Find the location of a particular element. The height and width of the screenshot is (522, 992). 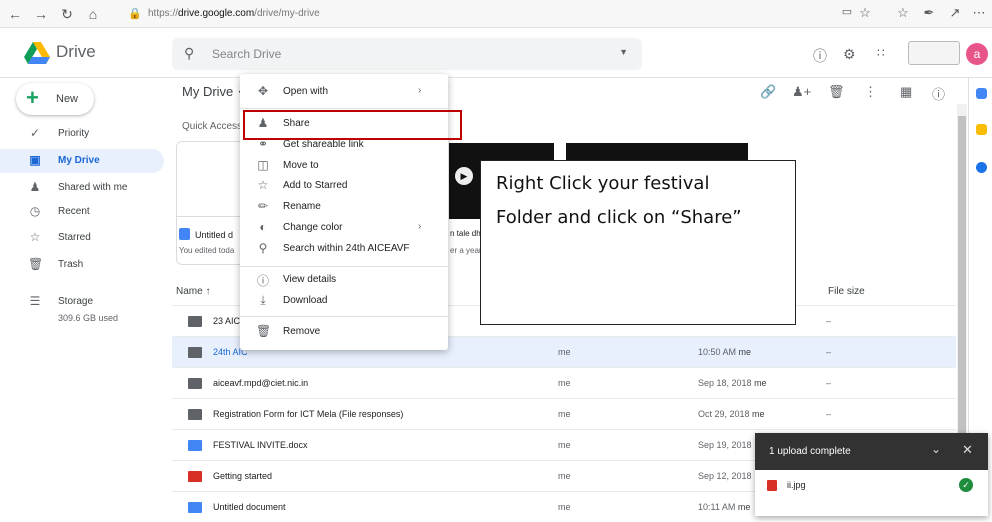

shared-folder-icon is located at coordinates (195, 414).